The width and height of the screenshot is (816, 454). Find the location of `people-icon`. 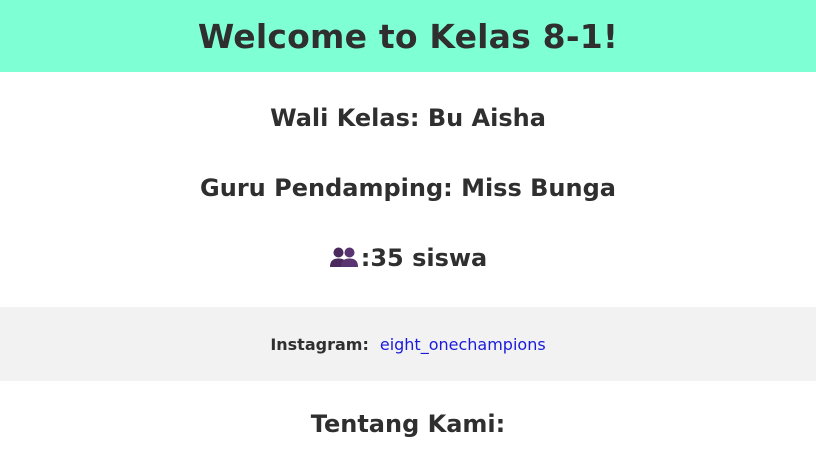

people-icon is located at coordinates (344, 257).